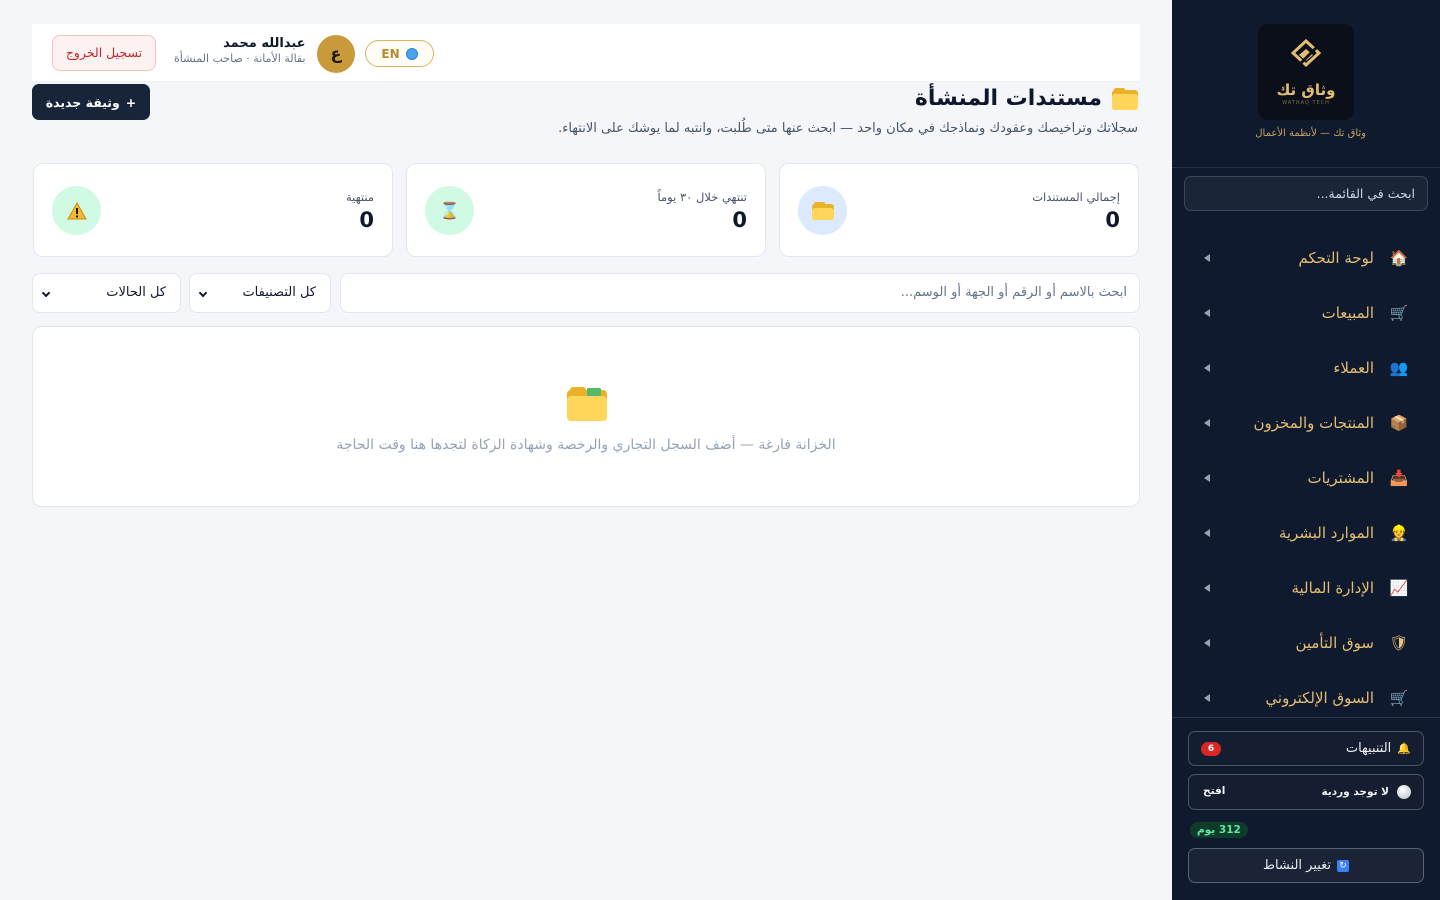 The height and width of the screenshot is (900, 1440). Describe the element at coordinates (264, 43) in the screenshot. I see `user-name: عبدالله محمد` at that location.